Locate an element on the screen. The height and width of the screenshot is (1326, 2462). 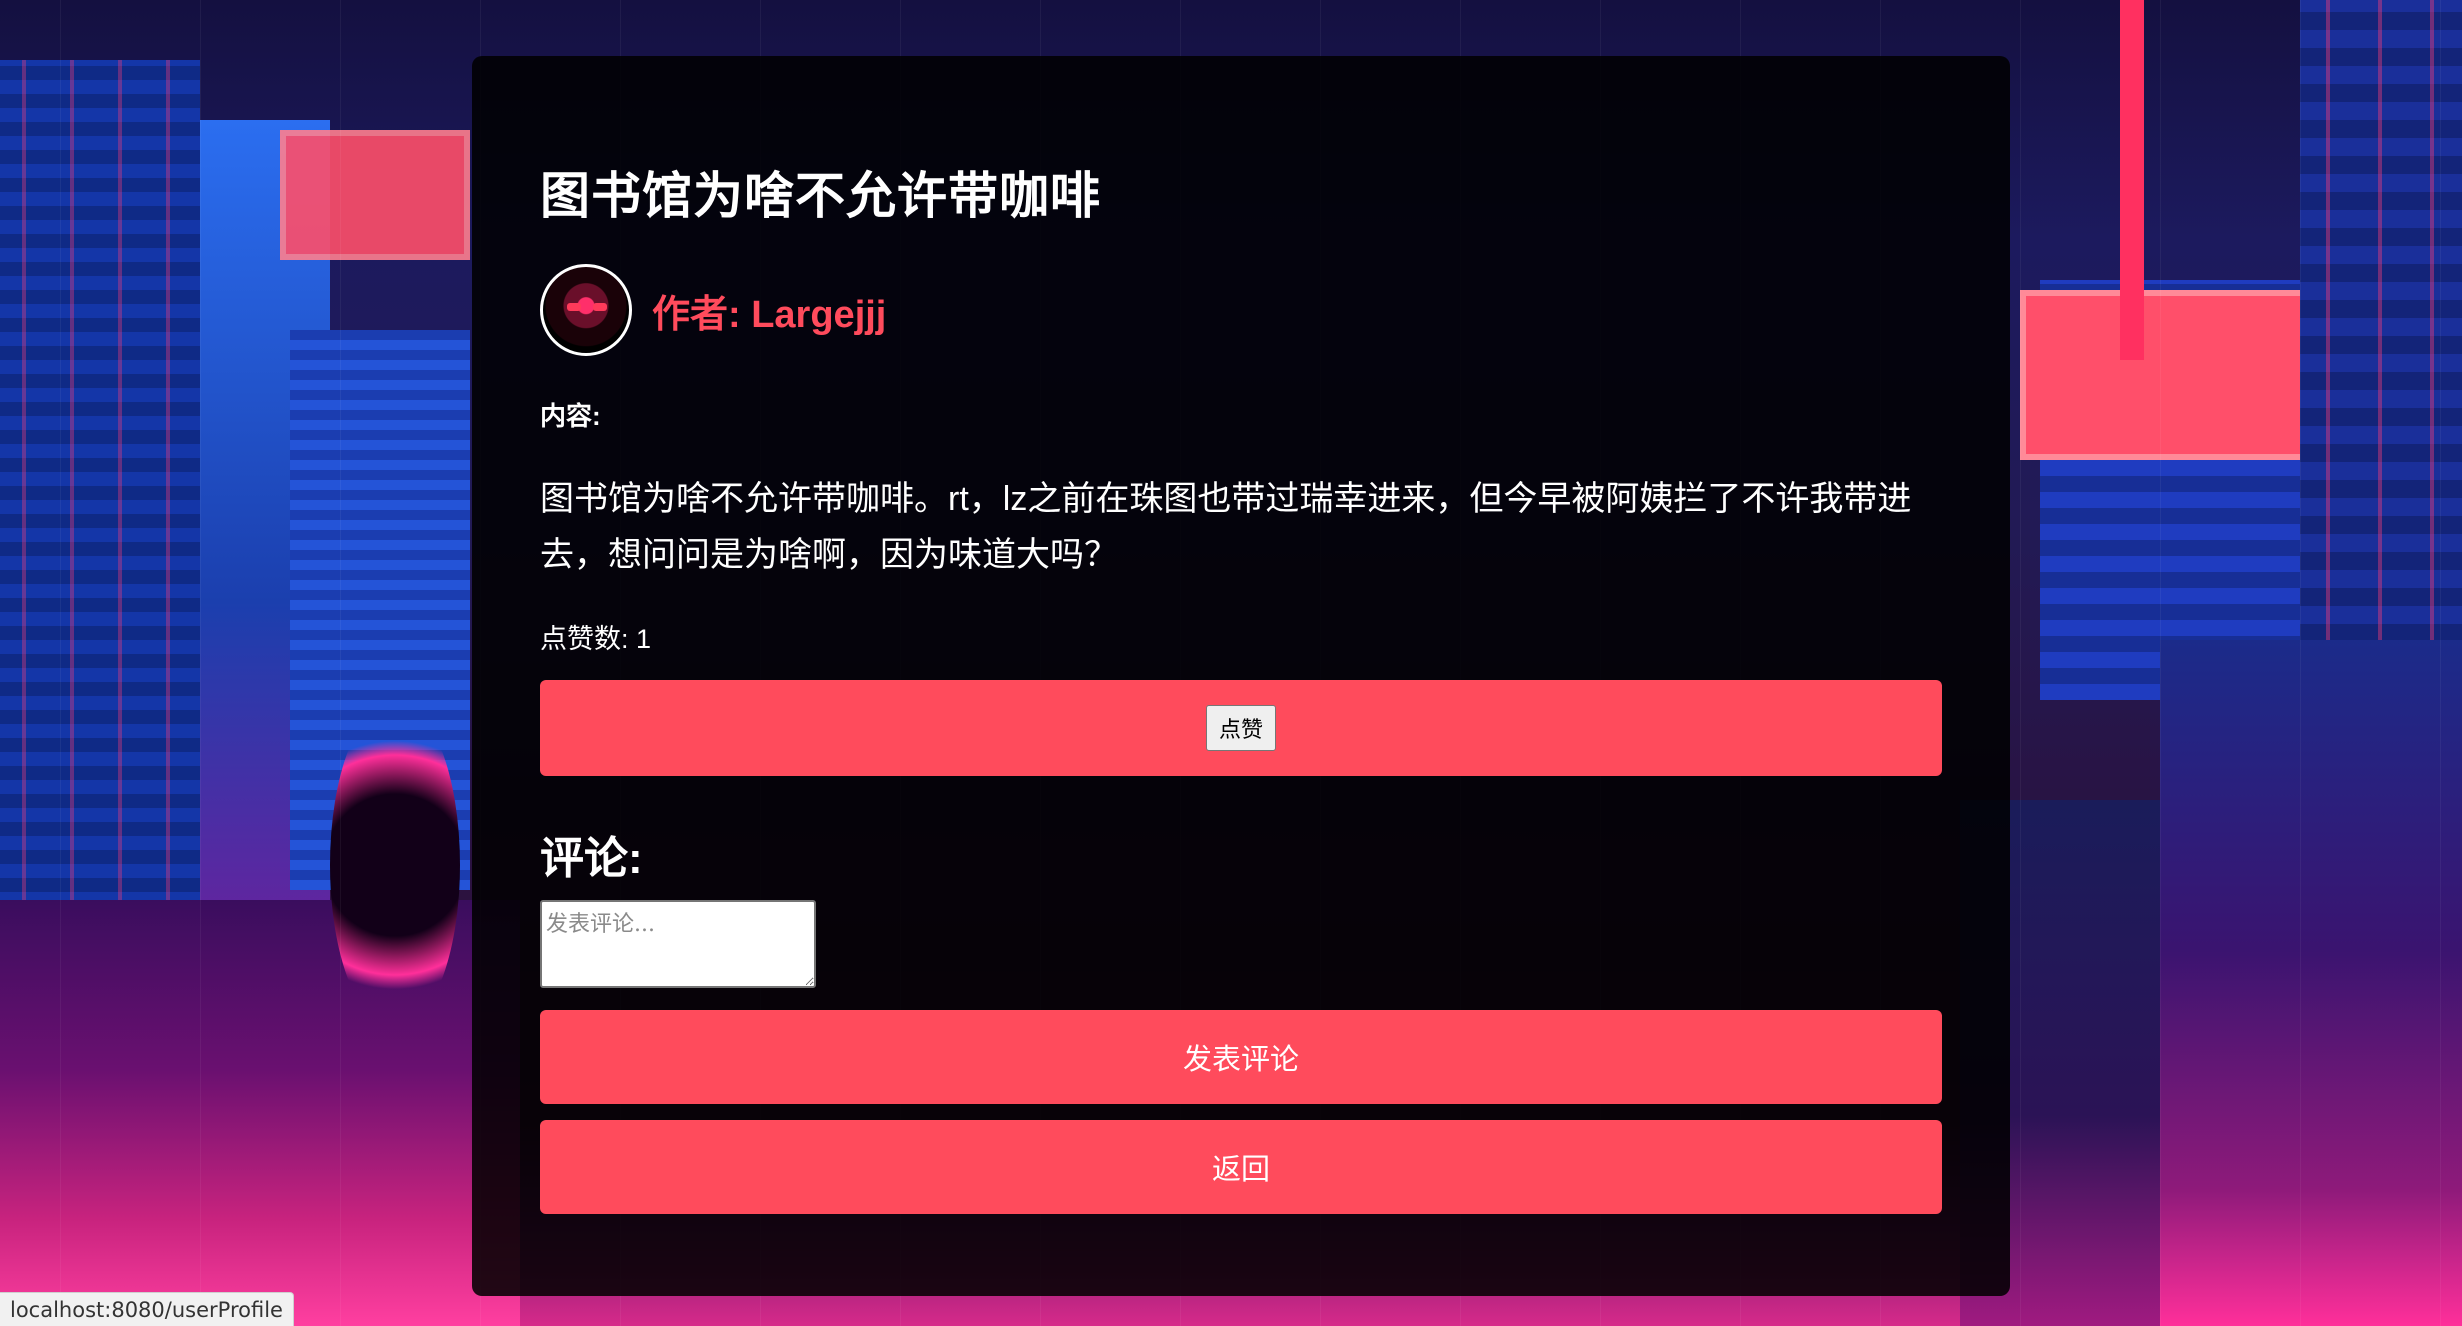
status-url: localhost:8080/userProfile is located at coordinates (146, 1309).